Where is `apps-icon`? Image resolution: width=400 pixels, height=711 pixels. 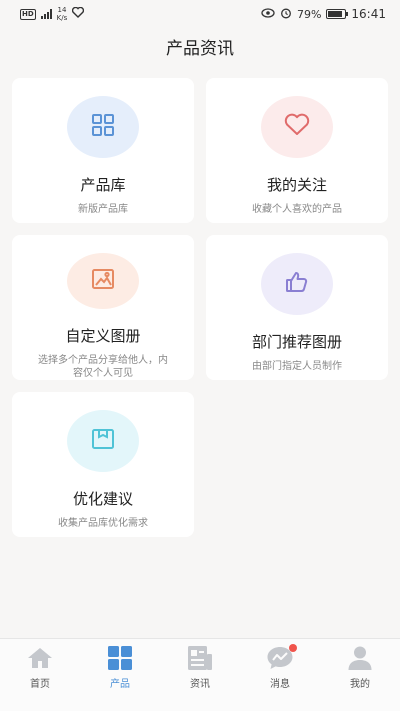
apps-icon is located at coordinates (120, 658).